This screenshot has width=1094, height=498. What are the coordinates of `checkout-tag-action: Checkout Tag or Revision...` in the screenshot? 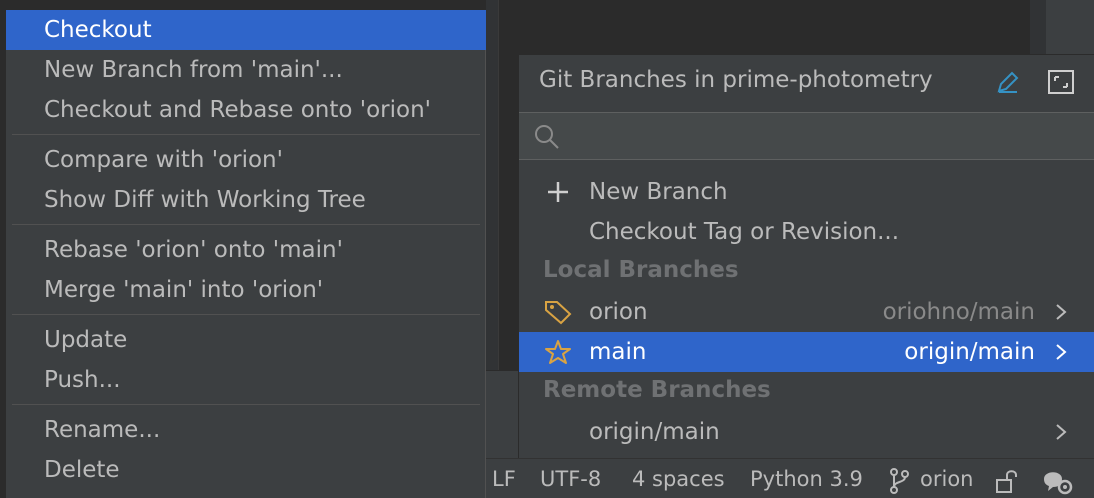 It's located at (806, 232).